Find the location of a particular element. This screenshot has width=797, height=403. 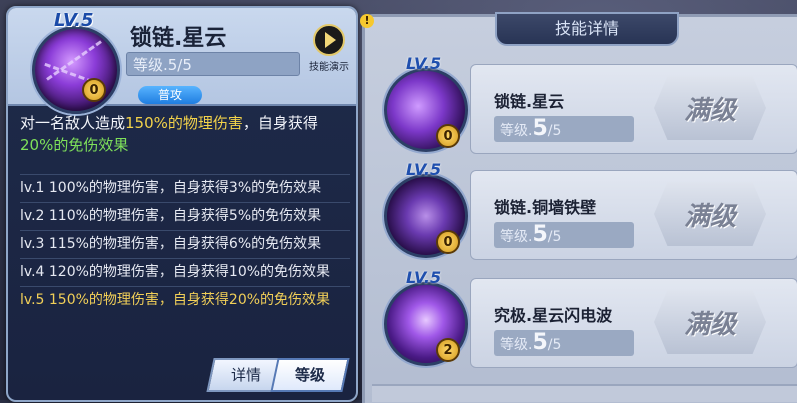

skill-type-tag: 普攻 is located at coordinates (170, 95).